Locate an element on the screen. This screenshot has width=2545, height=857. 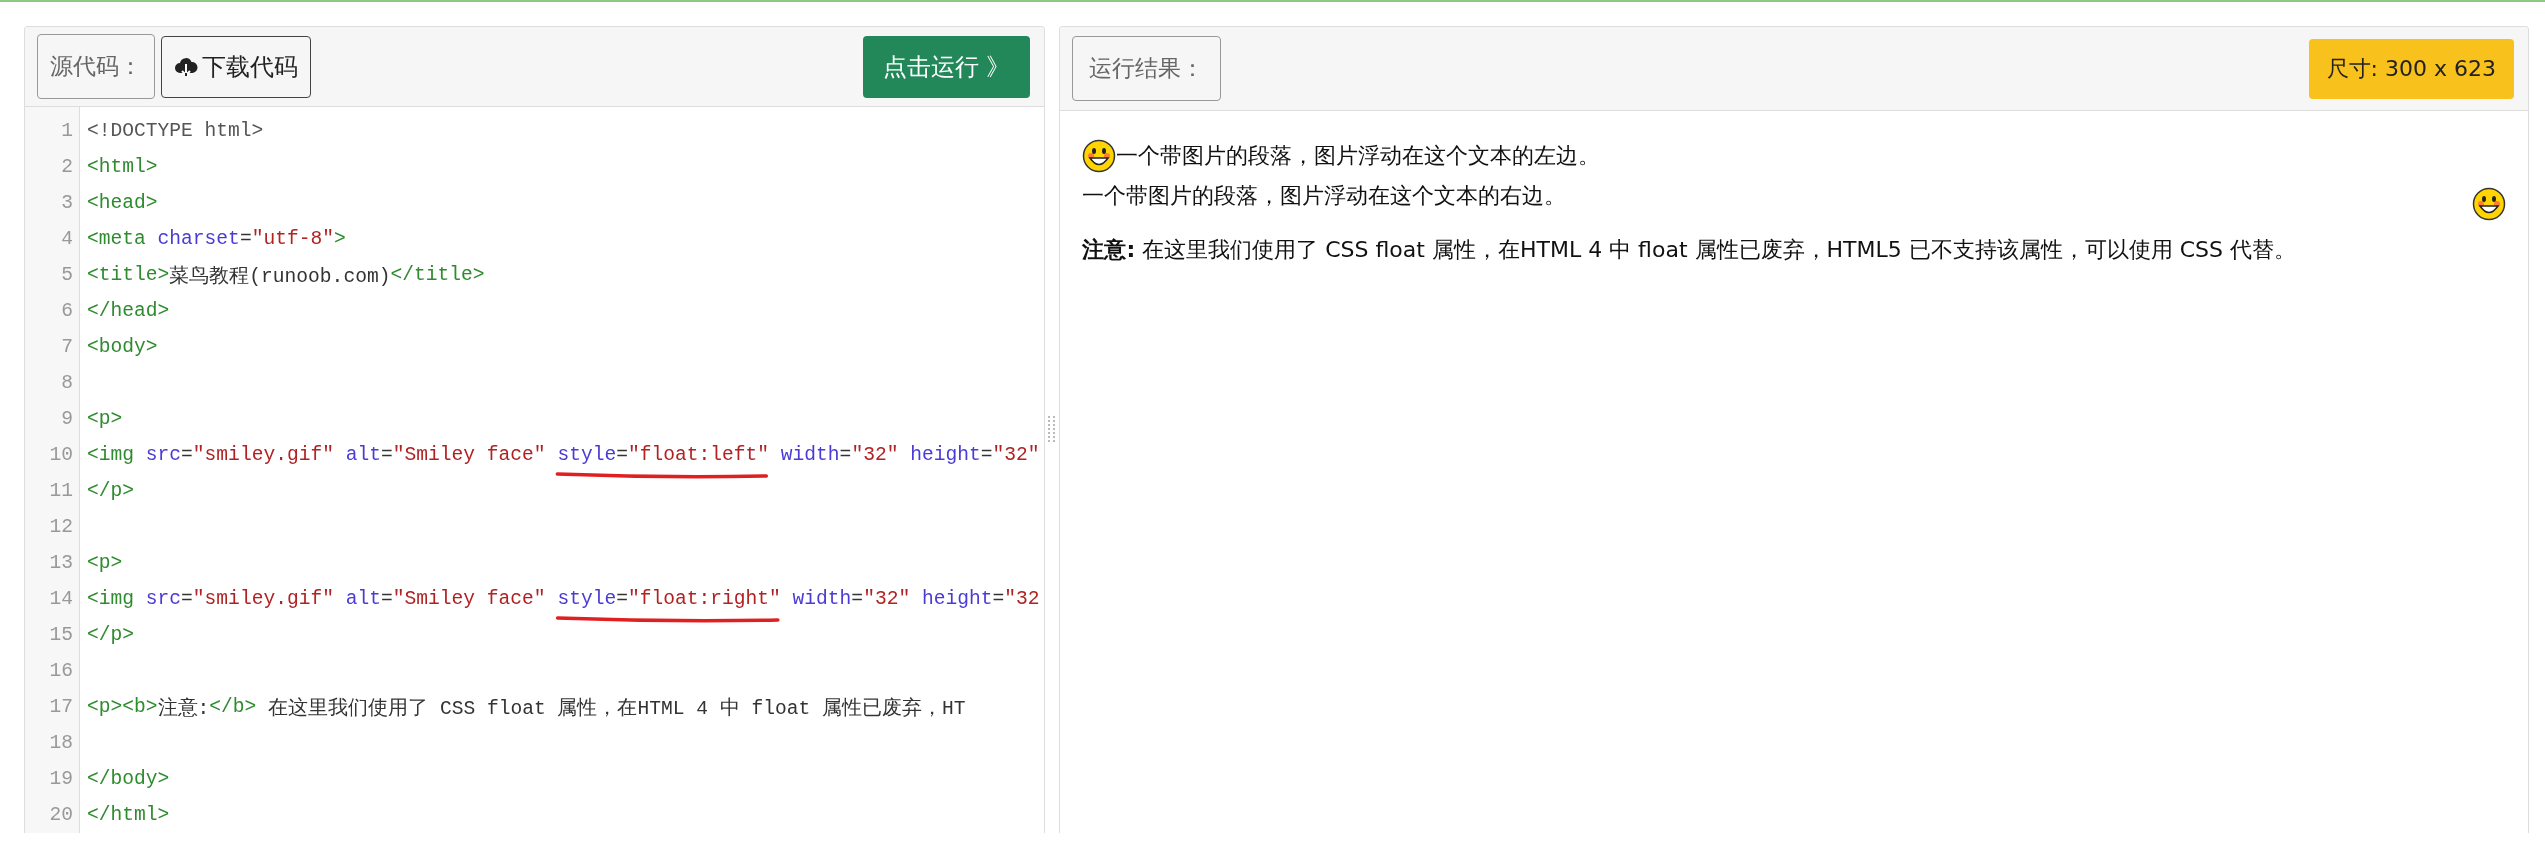
line-number: 2 is located at coordinates (66, 167).